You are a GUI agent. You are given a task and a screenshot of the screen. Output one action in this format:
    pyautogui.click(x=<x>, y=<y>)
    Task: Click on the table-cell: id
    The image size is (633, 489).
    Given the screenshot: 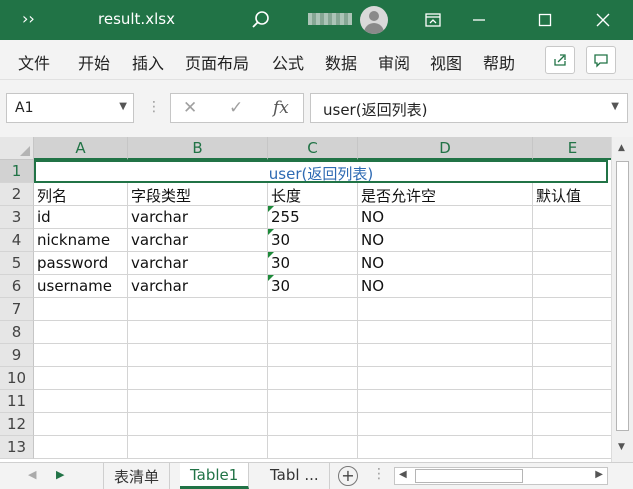 What is the action you would take?
    pyautogui.click(x=81, y=217)
    